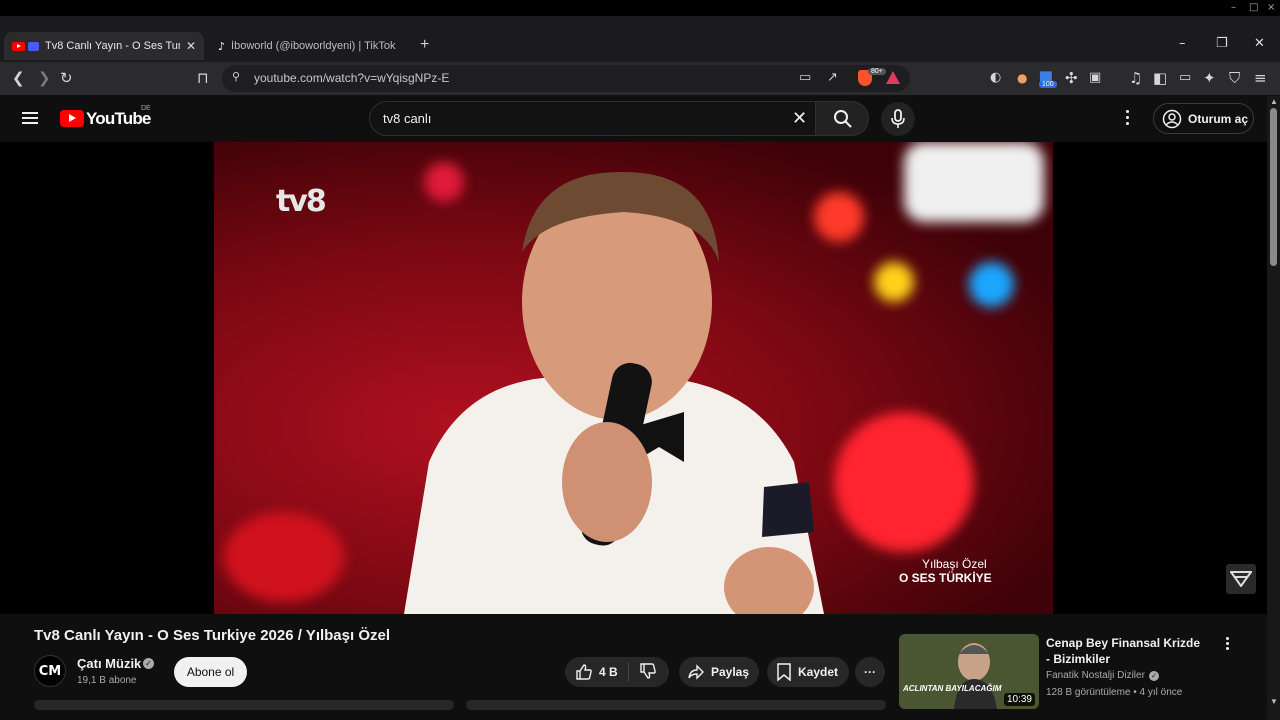  I want to click on video-overlay-subtitle: Yılbaşı Özel, so click(954, 564).